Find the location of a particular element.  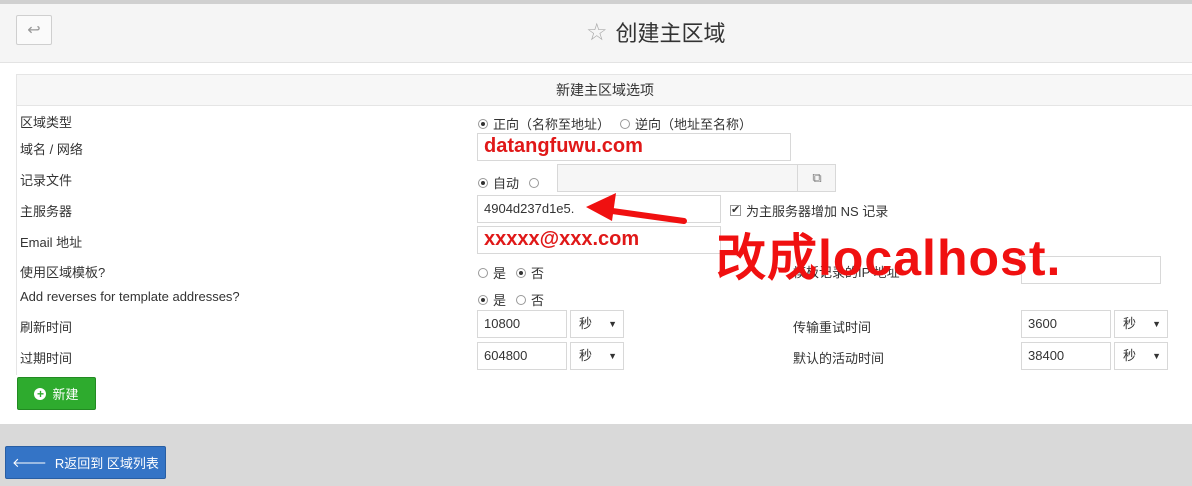

zone-type-forward-label: 正向（名称至地址） is located at coordinates (552, 124).